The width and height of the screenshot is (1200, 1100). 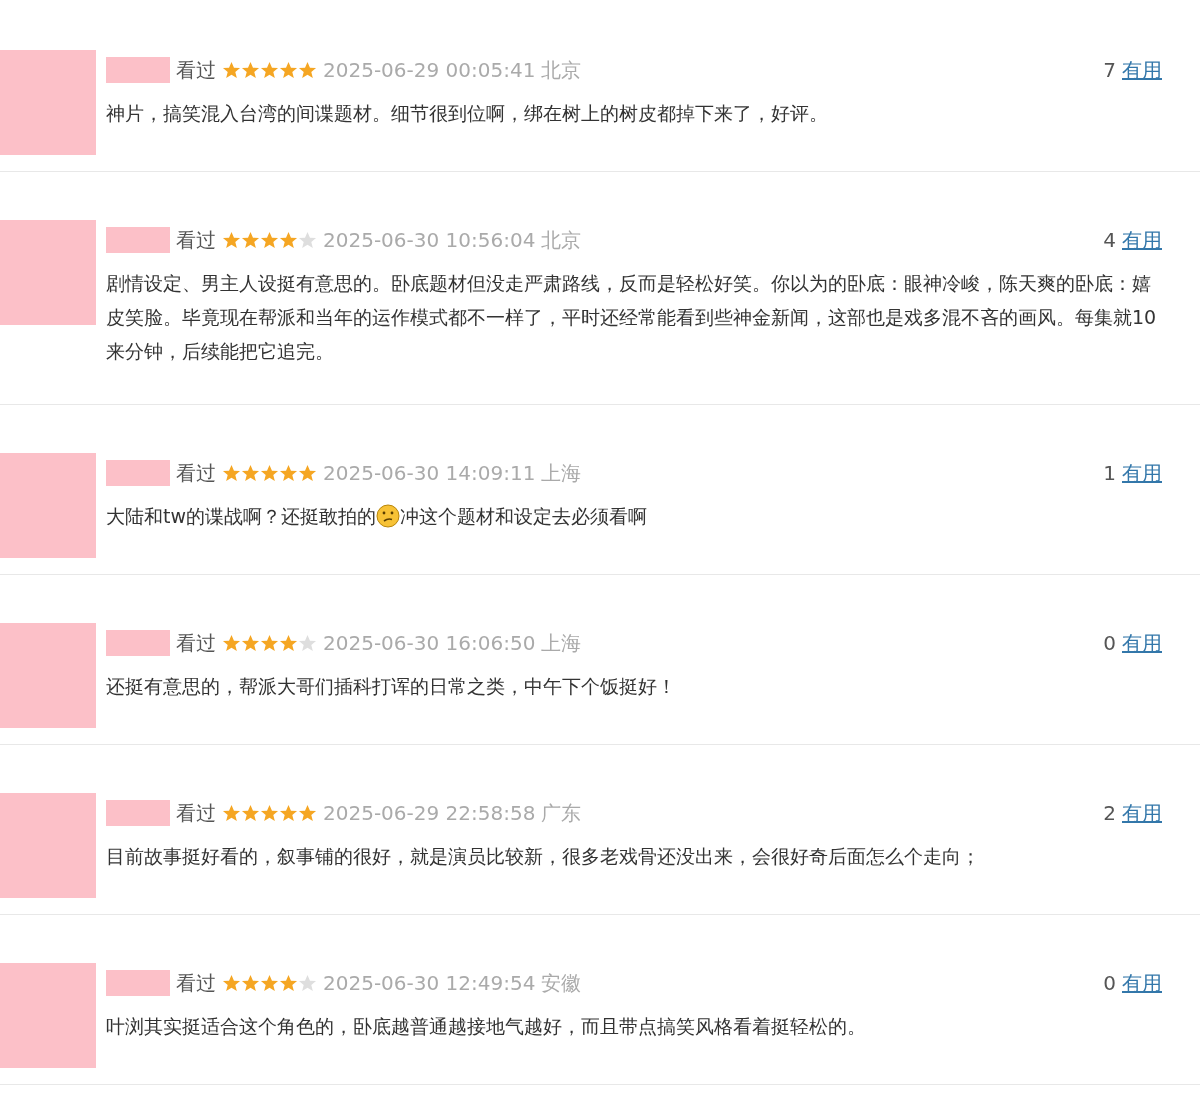 I want to click on review-time: 2025-06-30 10:56:04, so click(x=429, y=240).